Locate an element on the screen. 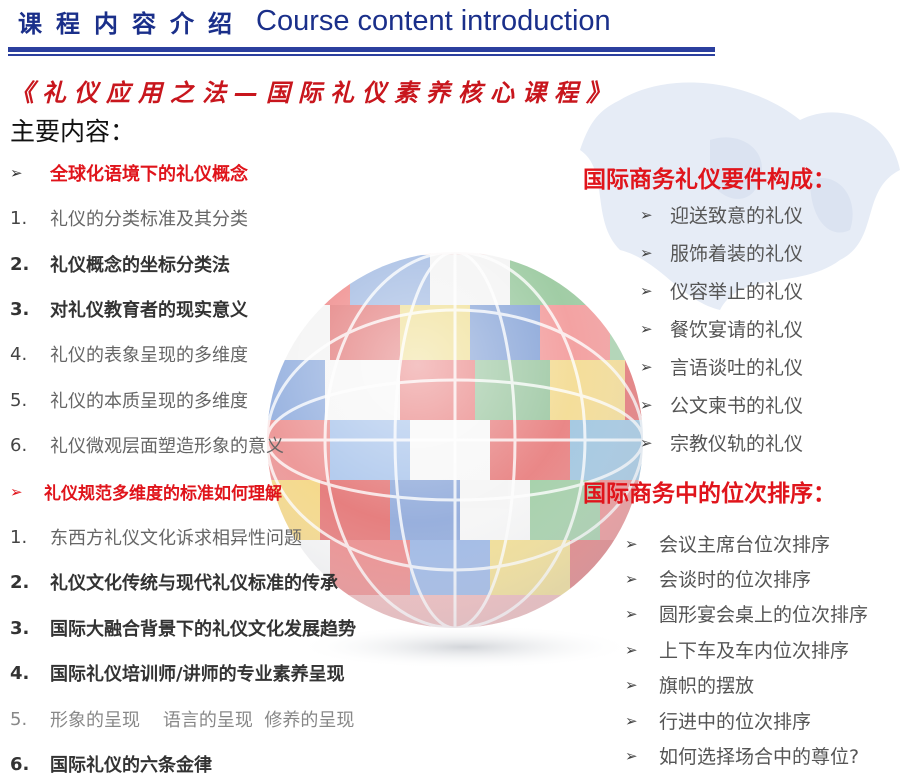 Image resolution: width=907 pixels, height=780 pixels. list-item: 5. 形象的呈现 语言的呈现 修养的呈现 is located at coordinates (182, 719).